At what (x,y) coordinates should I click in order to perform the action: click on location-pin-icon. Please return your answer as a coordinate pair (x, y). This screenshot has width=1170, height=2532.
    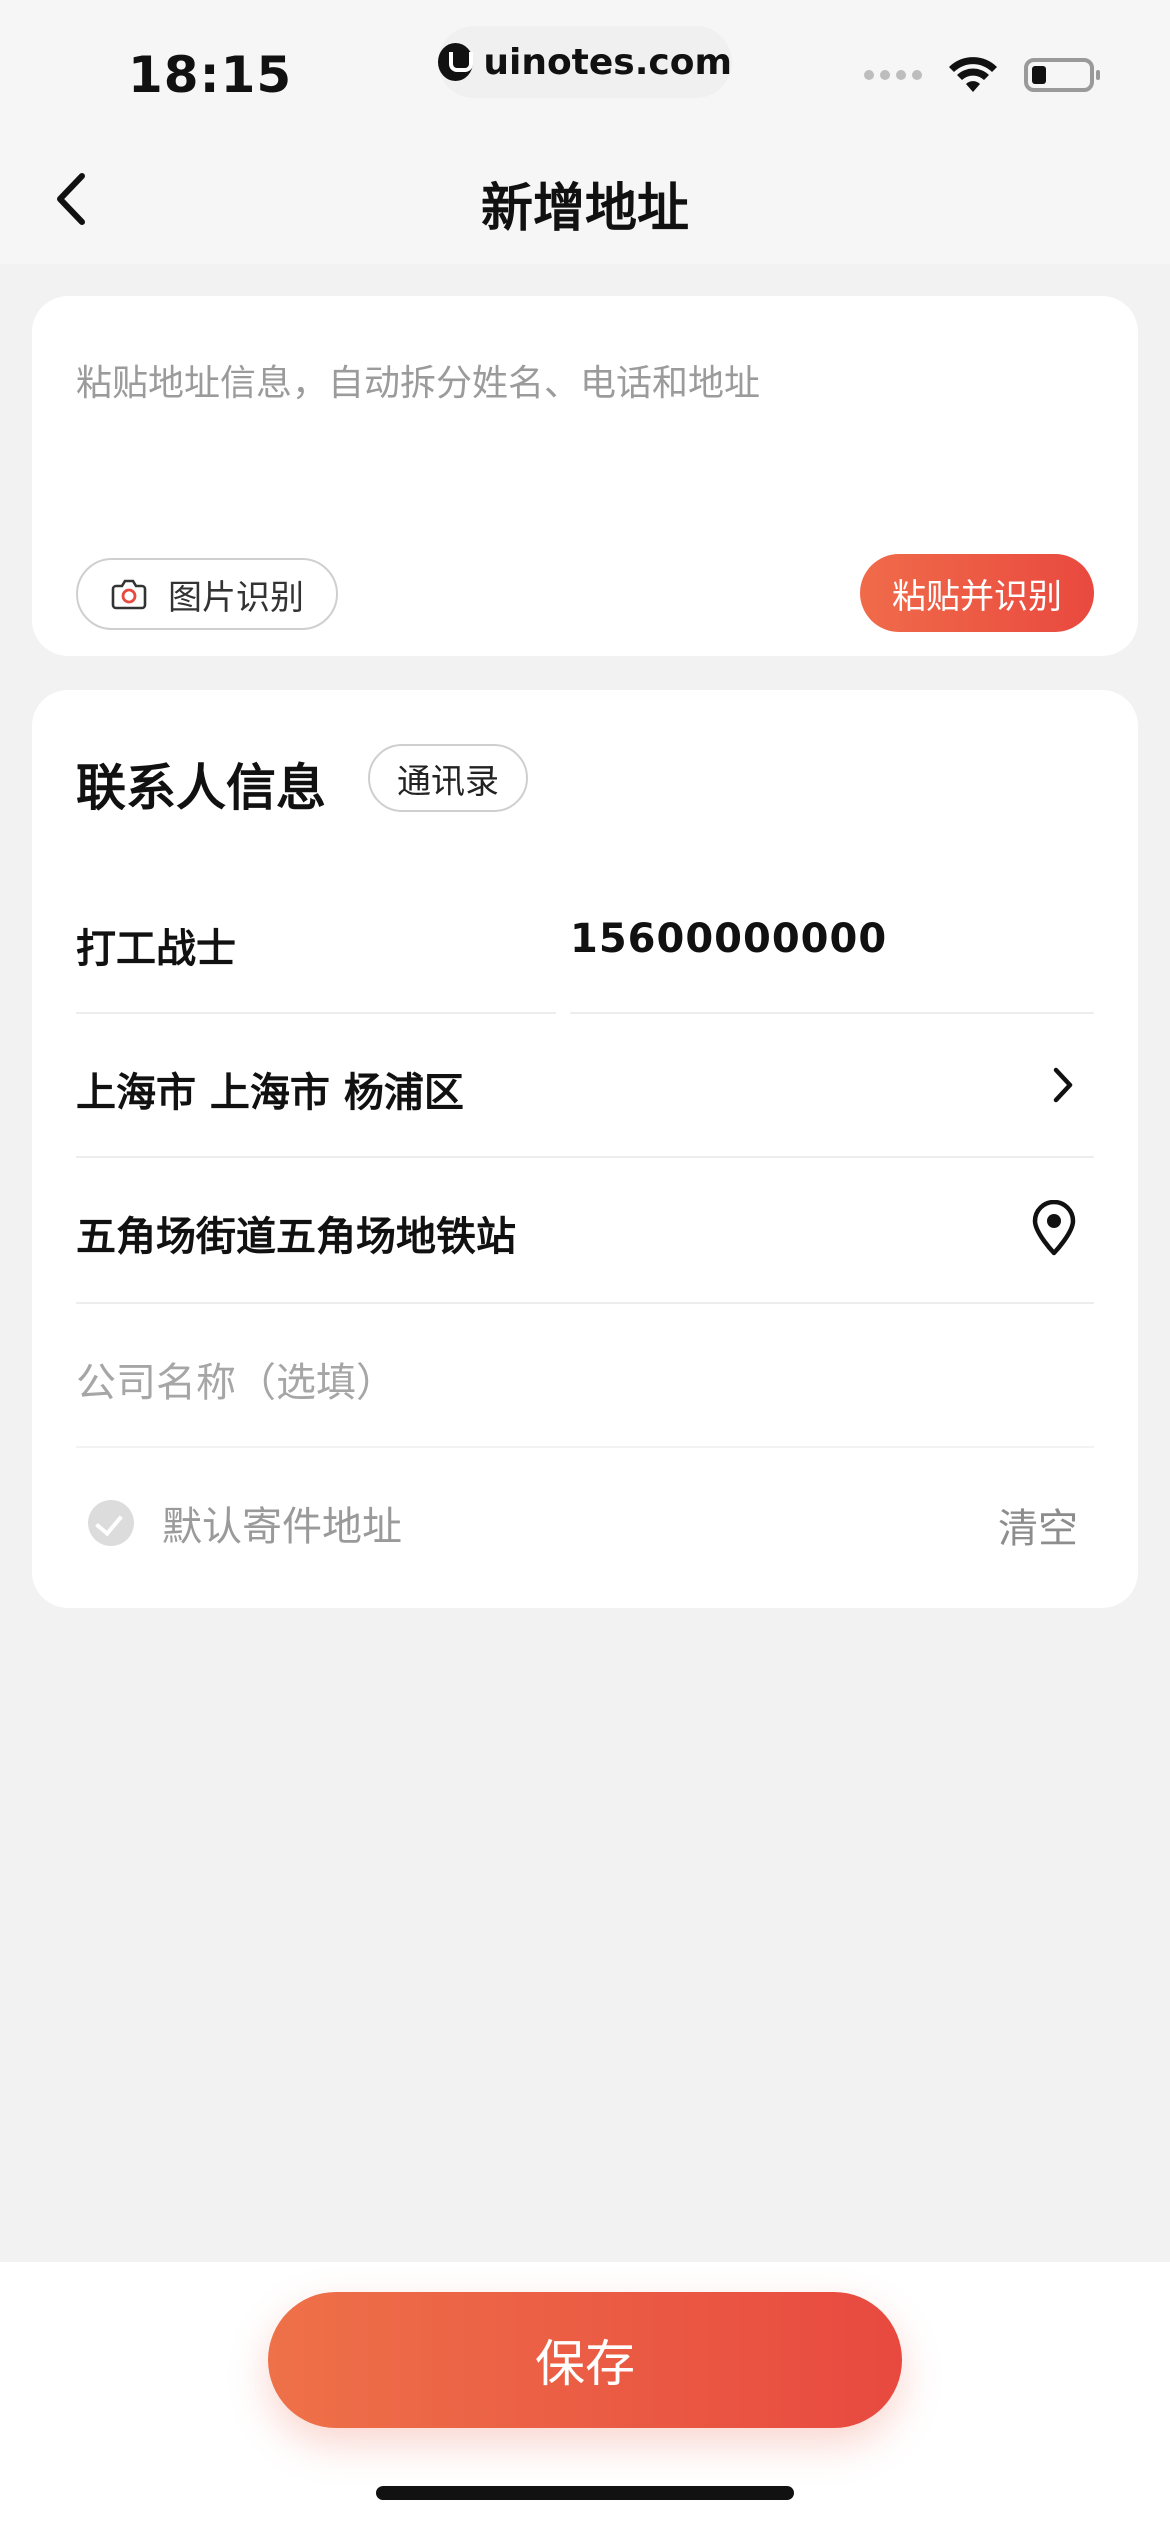
    Looking at the image, I should click on (1054, 1228).